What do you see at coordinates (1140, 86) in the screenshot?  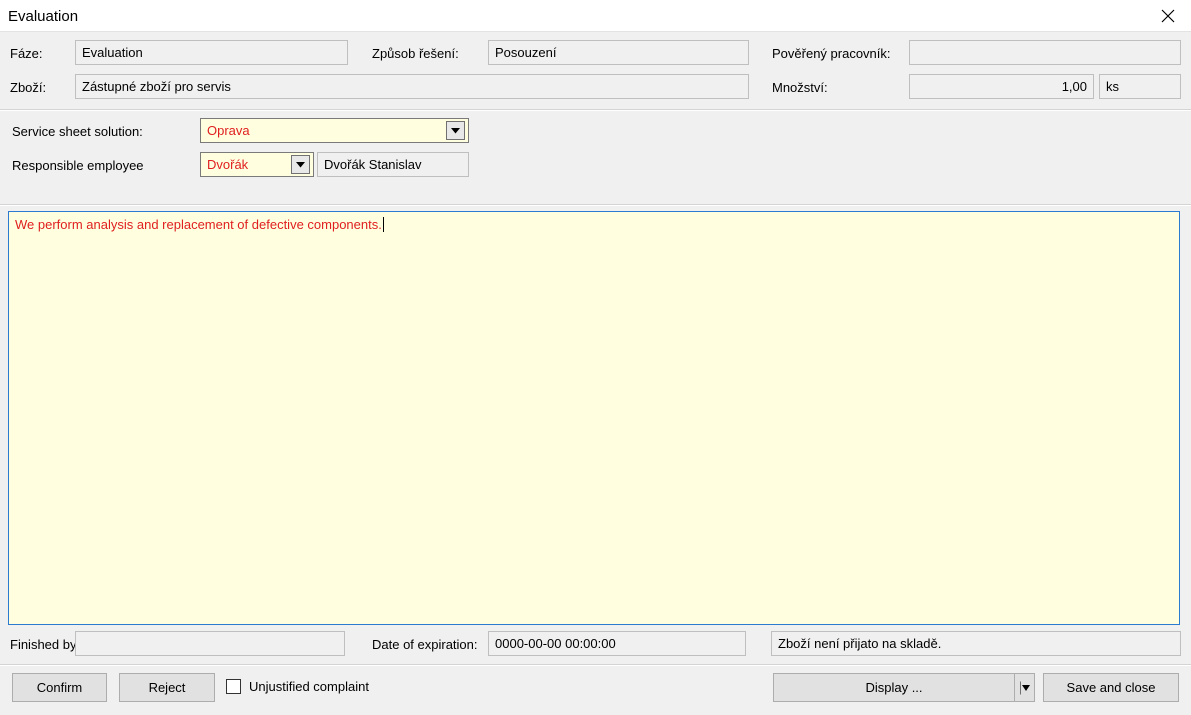 I see `unit-field: ks` at bounding box center [1140, 86].